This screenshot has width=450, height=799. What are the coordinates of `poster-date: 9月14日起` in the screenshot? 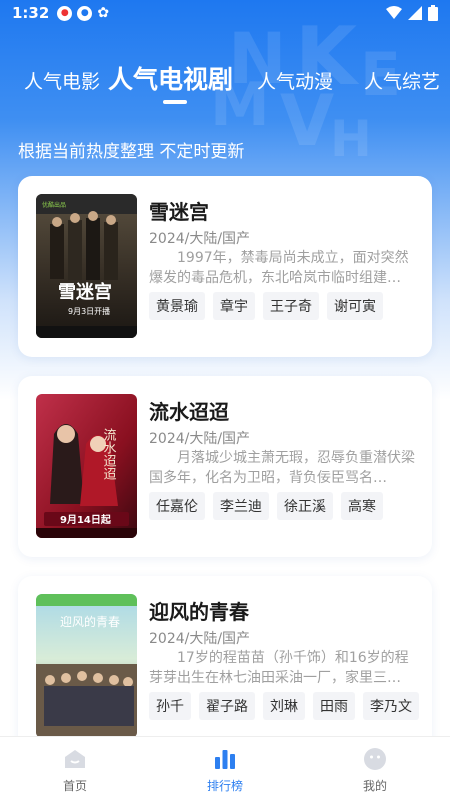 It's located at (86, 519).